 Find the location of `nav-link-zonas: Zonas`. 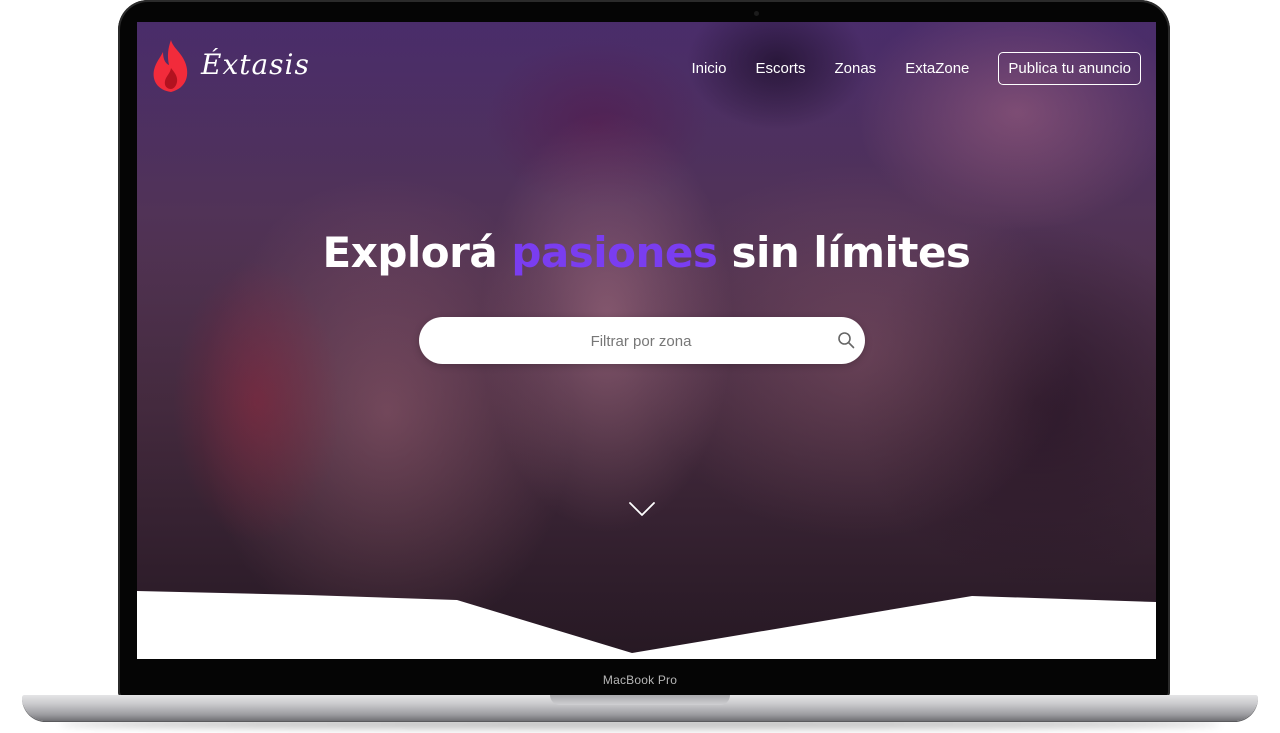

nav-link-zonas: Zonas is located at coordinates (855, 68).